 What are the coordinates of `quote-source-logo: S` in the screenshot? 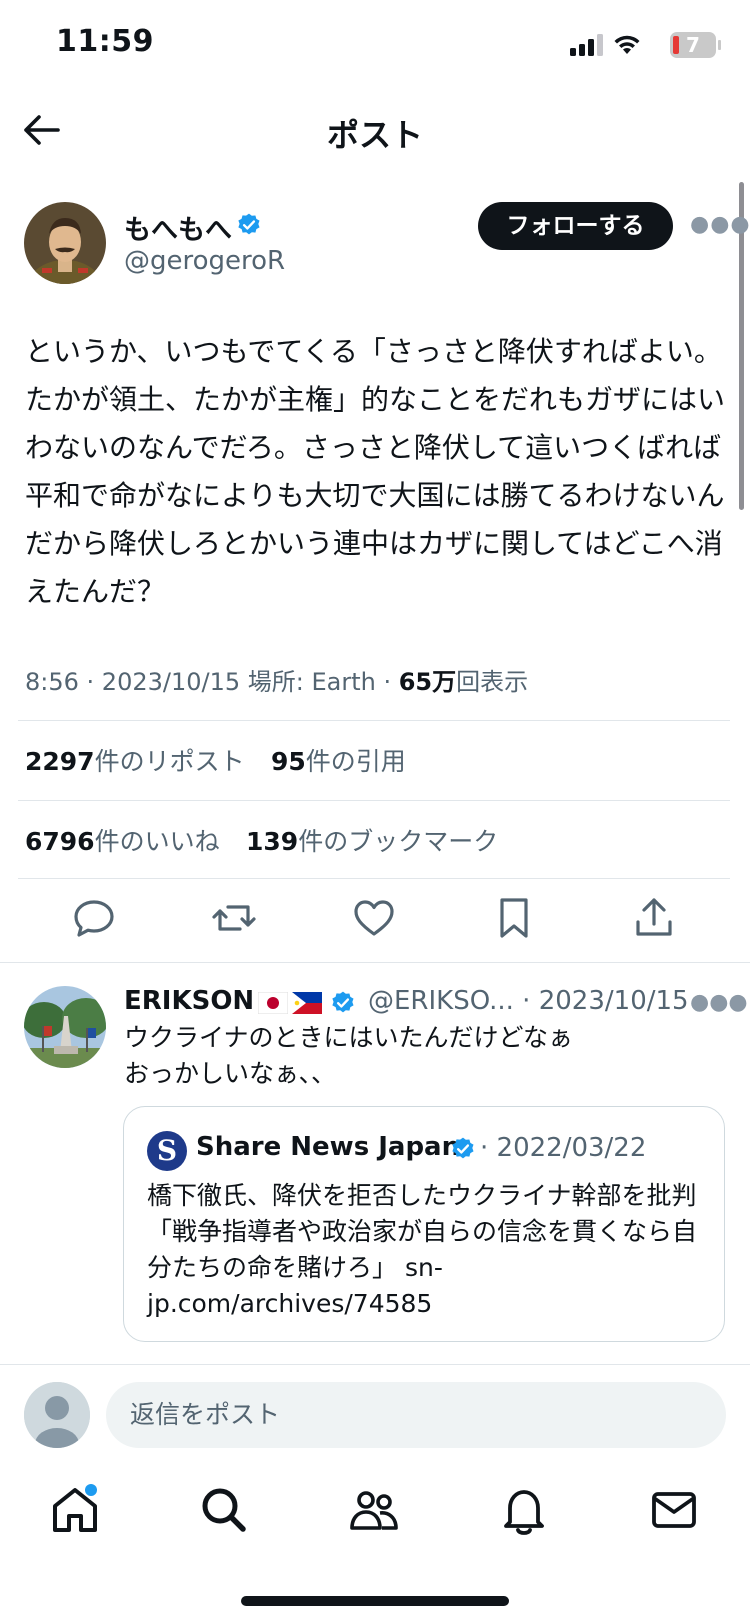 It's located at (167, 1151).